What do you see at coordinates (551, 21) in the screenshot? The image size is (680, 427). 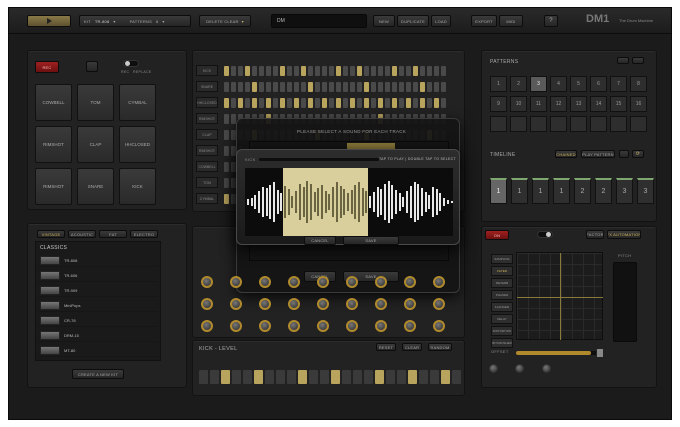 I see `help-button: ?` at bounding box center [551, 21].